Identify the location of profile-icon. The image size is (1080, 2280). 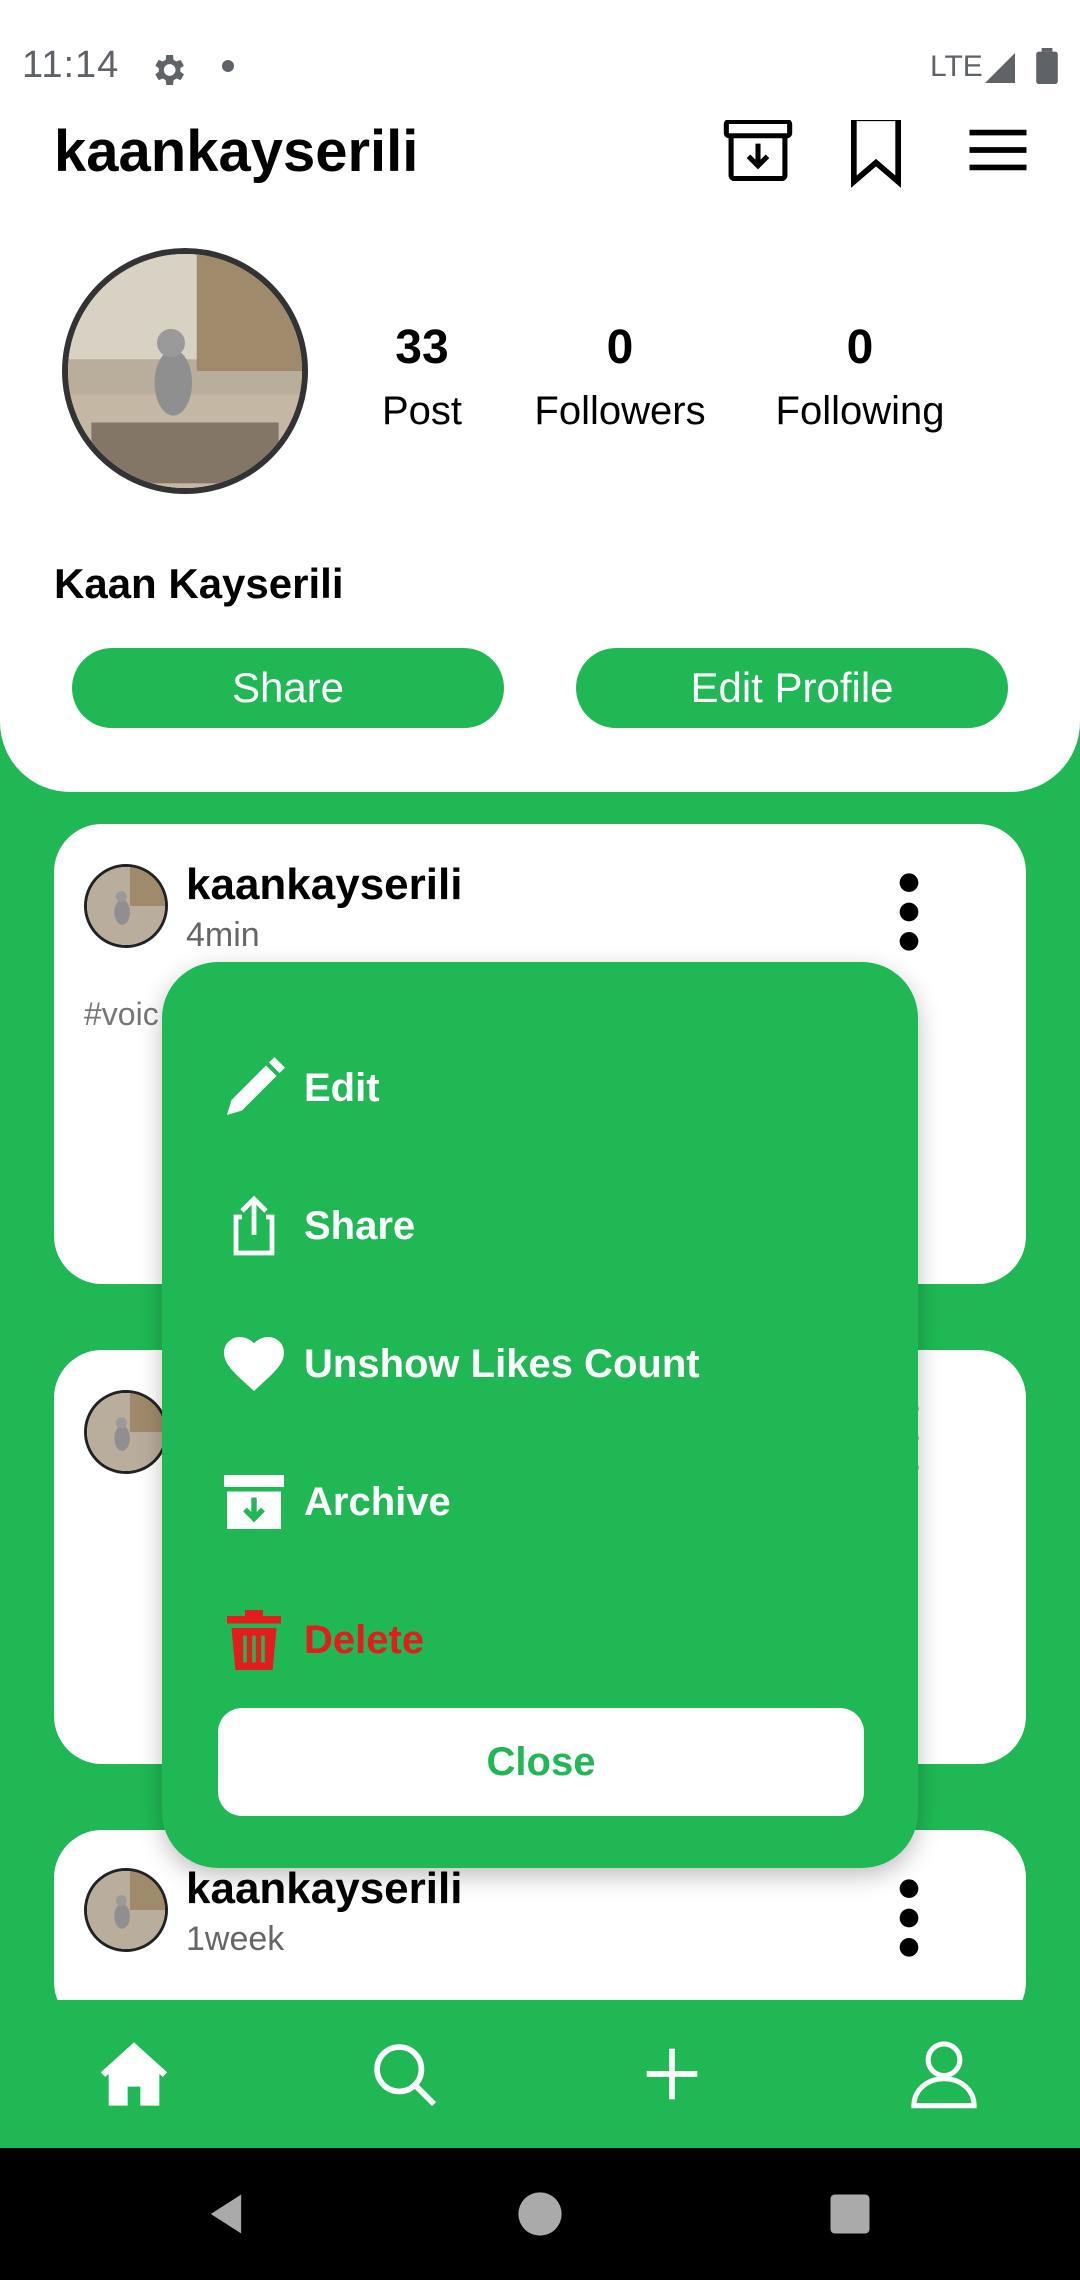
(944, 2074).